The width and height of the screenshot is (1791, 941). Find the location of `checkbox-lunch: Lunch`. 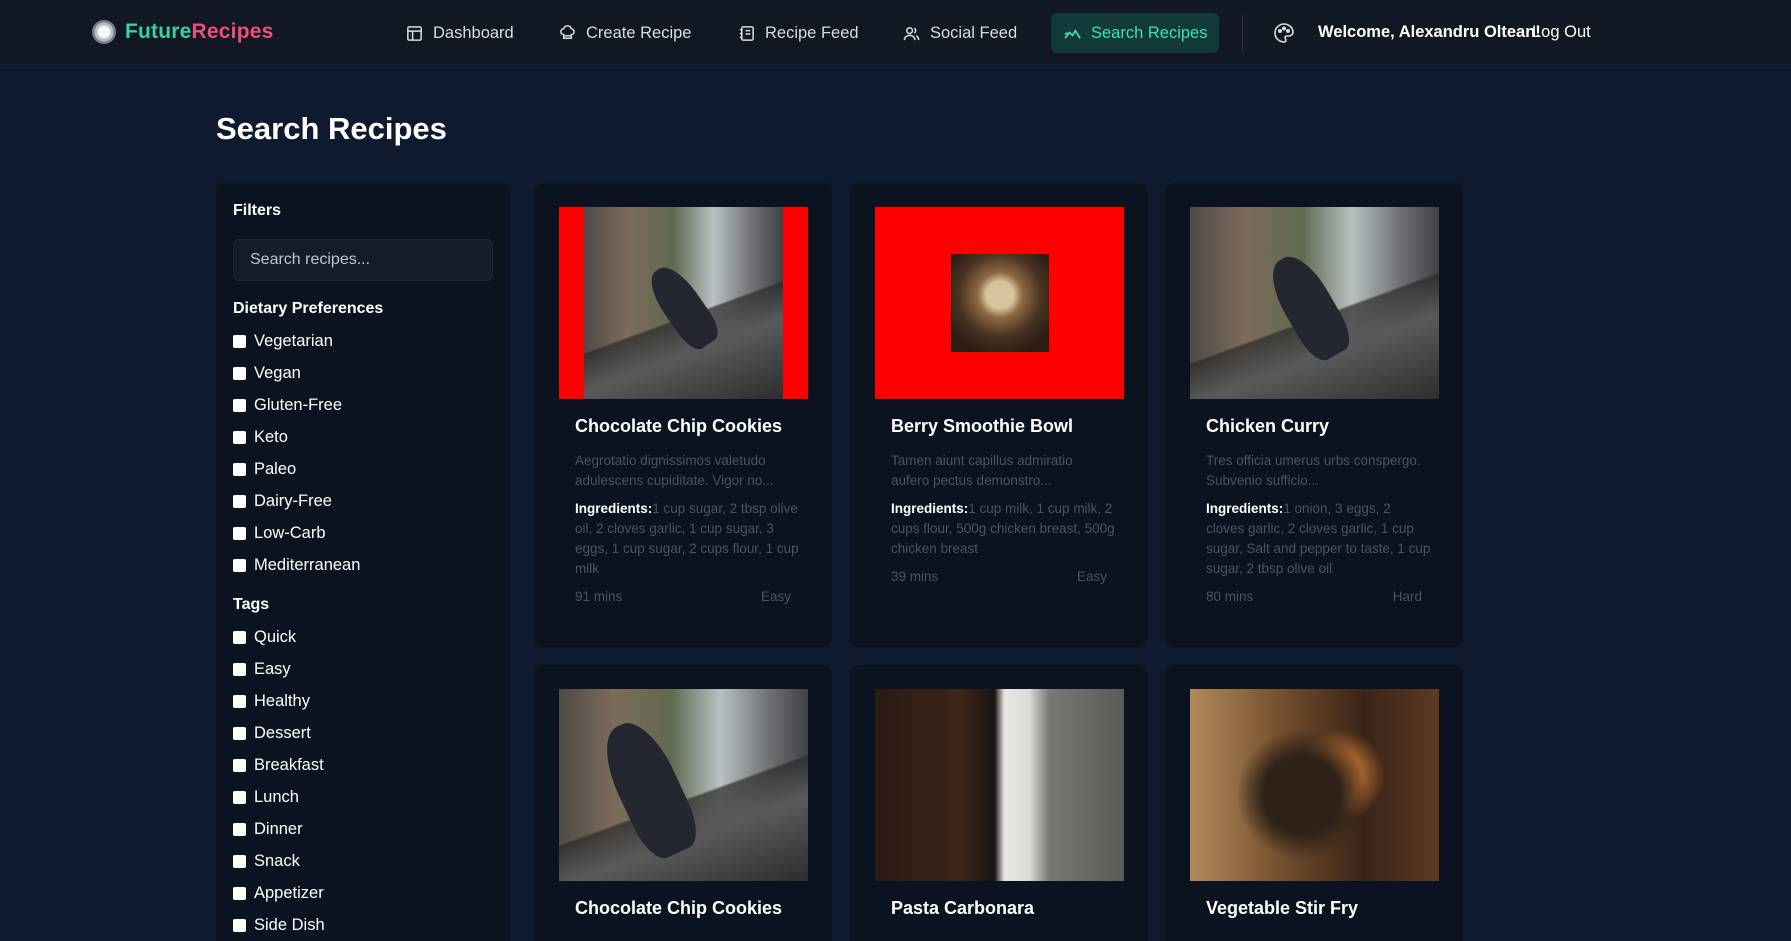

checkbox-lunch: Lunch is located at coordinates (266, 797).